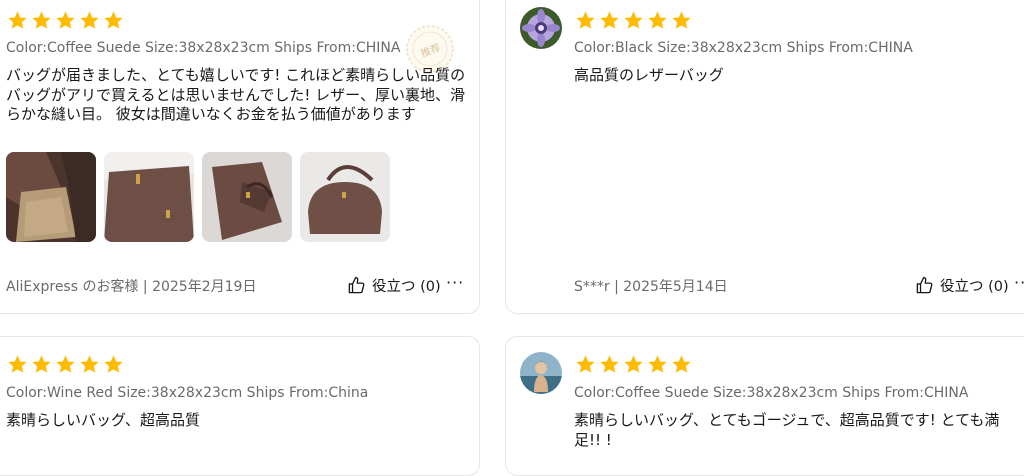 The image size is (1024, 476). What do you see at coordinates (651, 287) in the screenshot?
I see `review-author-date: S***r | 2025年5月14日` at bounding box center [651, 287].